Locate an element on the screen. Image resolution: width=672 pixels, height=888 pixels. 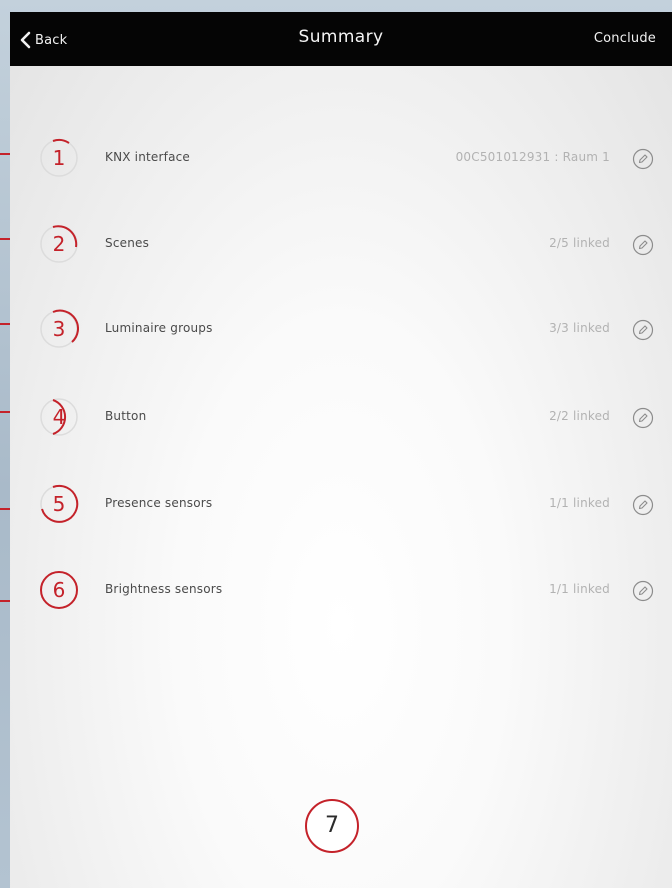
list-item-scenes: 2 Scenes 2/5 linked is located at coordinates (341, 245).